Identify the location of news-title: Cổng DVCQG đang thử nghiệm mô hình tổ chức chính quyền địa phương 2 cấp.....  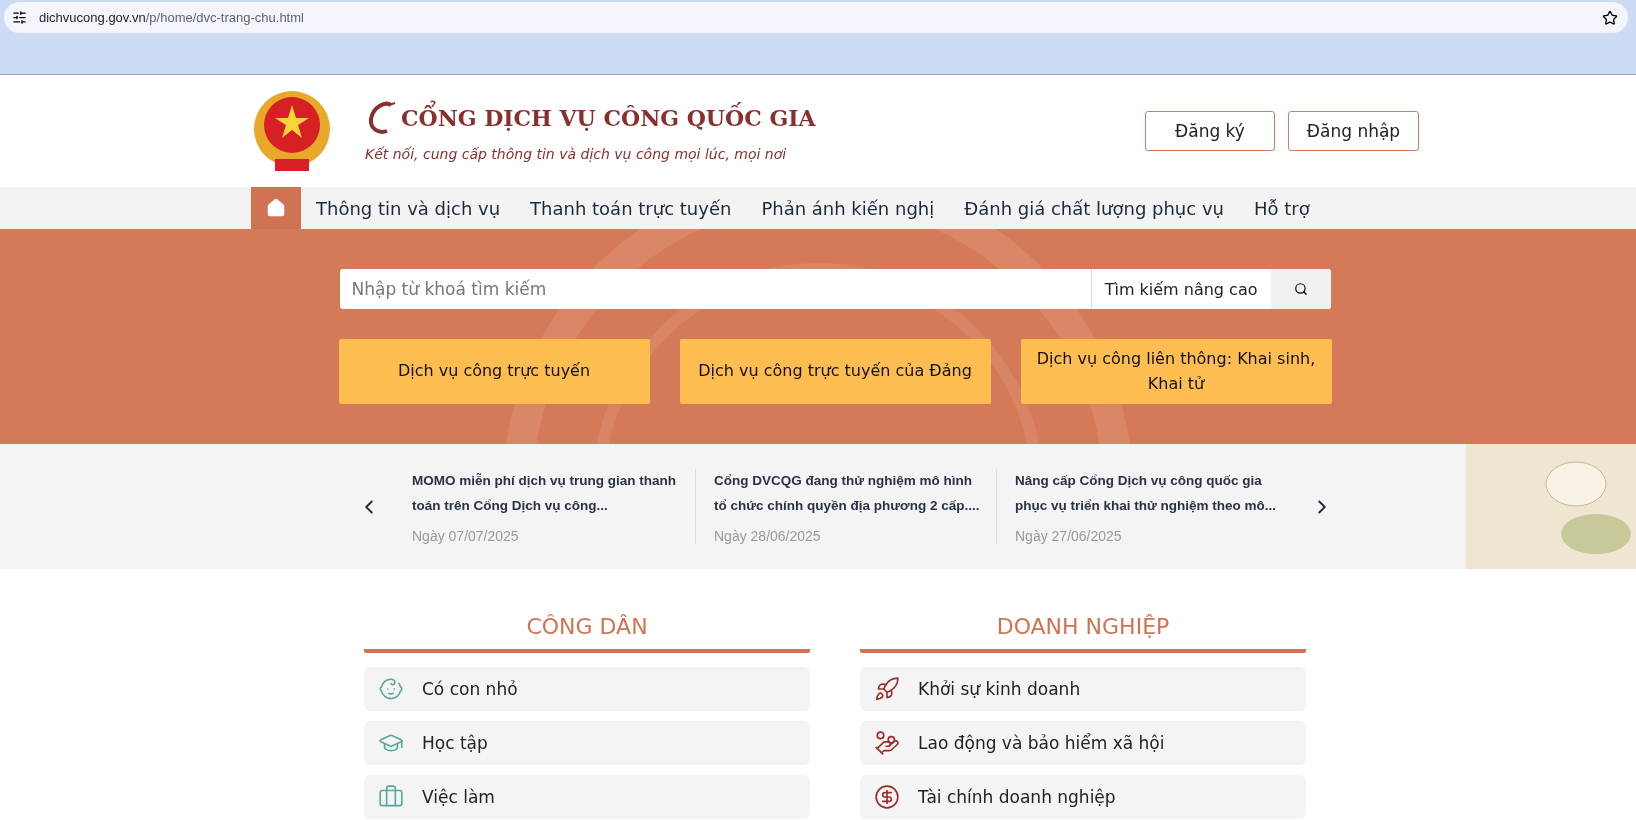
(851, 493).